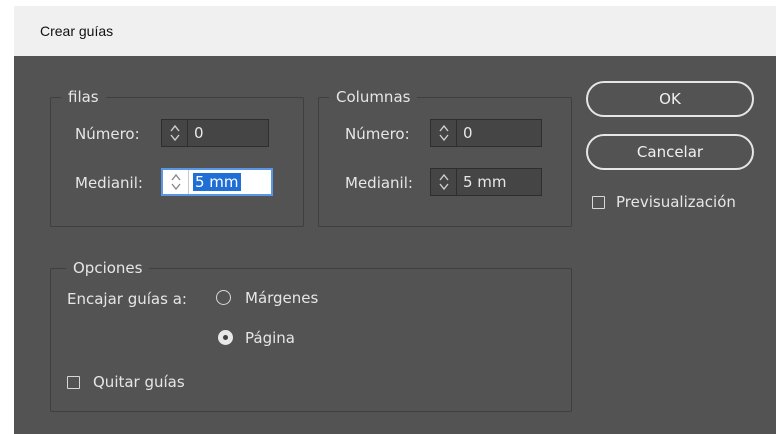  I want to click on columns-legend: Columnas, so click(373, 97).